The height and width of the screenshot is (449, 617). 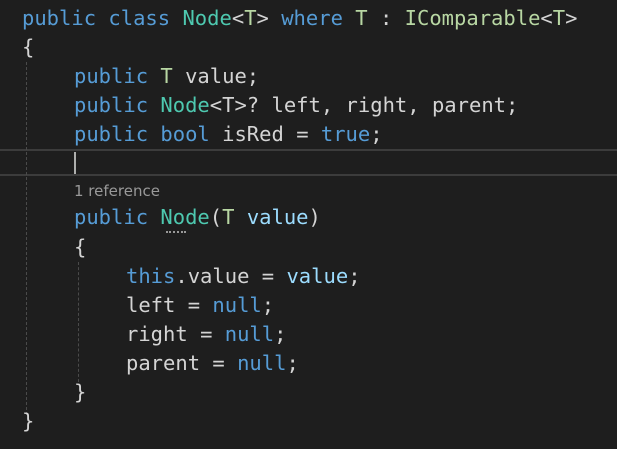 I want to click on keyword-class: class, so click(x=139, y=18).